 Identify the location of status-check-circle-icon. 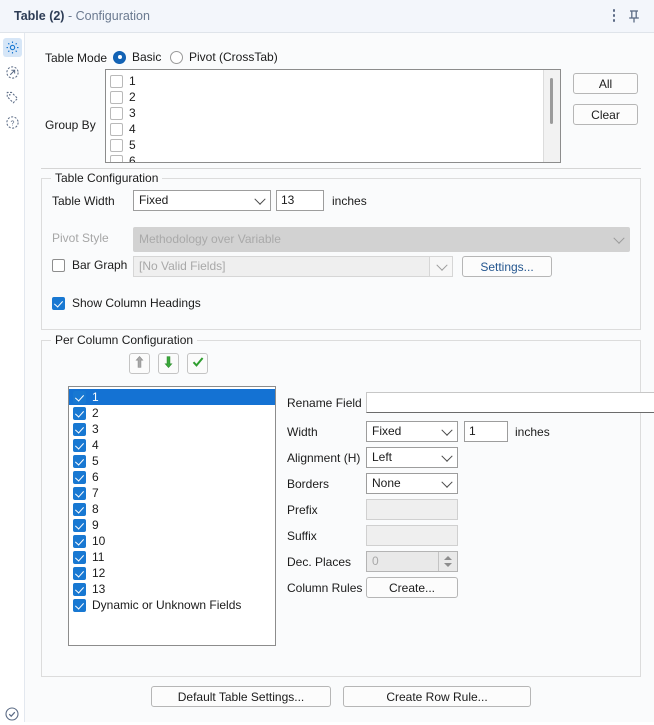
(12, 715).